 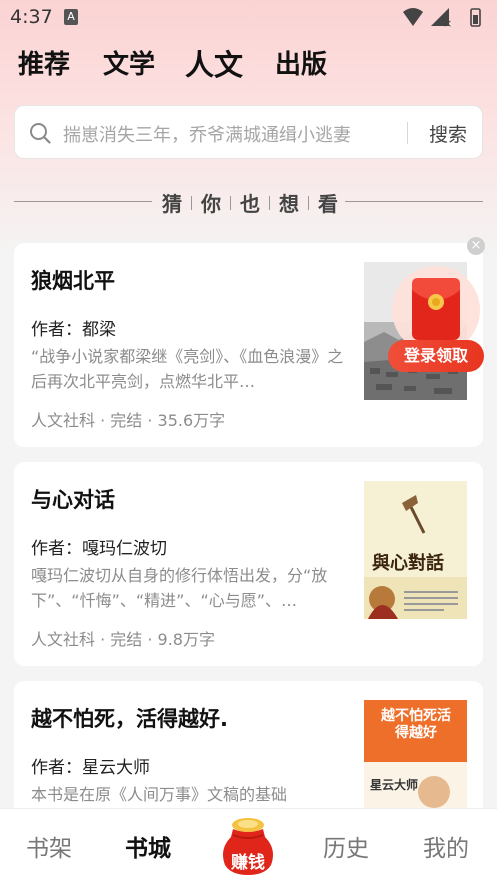 What do you see at coordinates (446, 846) in the screenshot?
I see `nav-mine: 我的` at bounding box center [446, 846].